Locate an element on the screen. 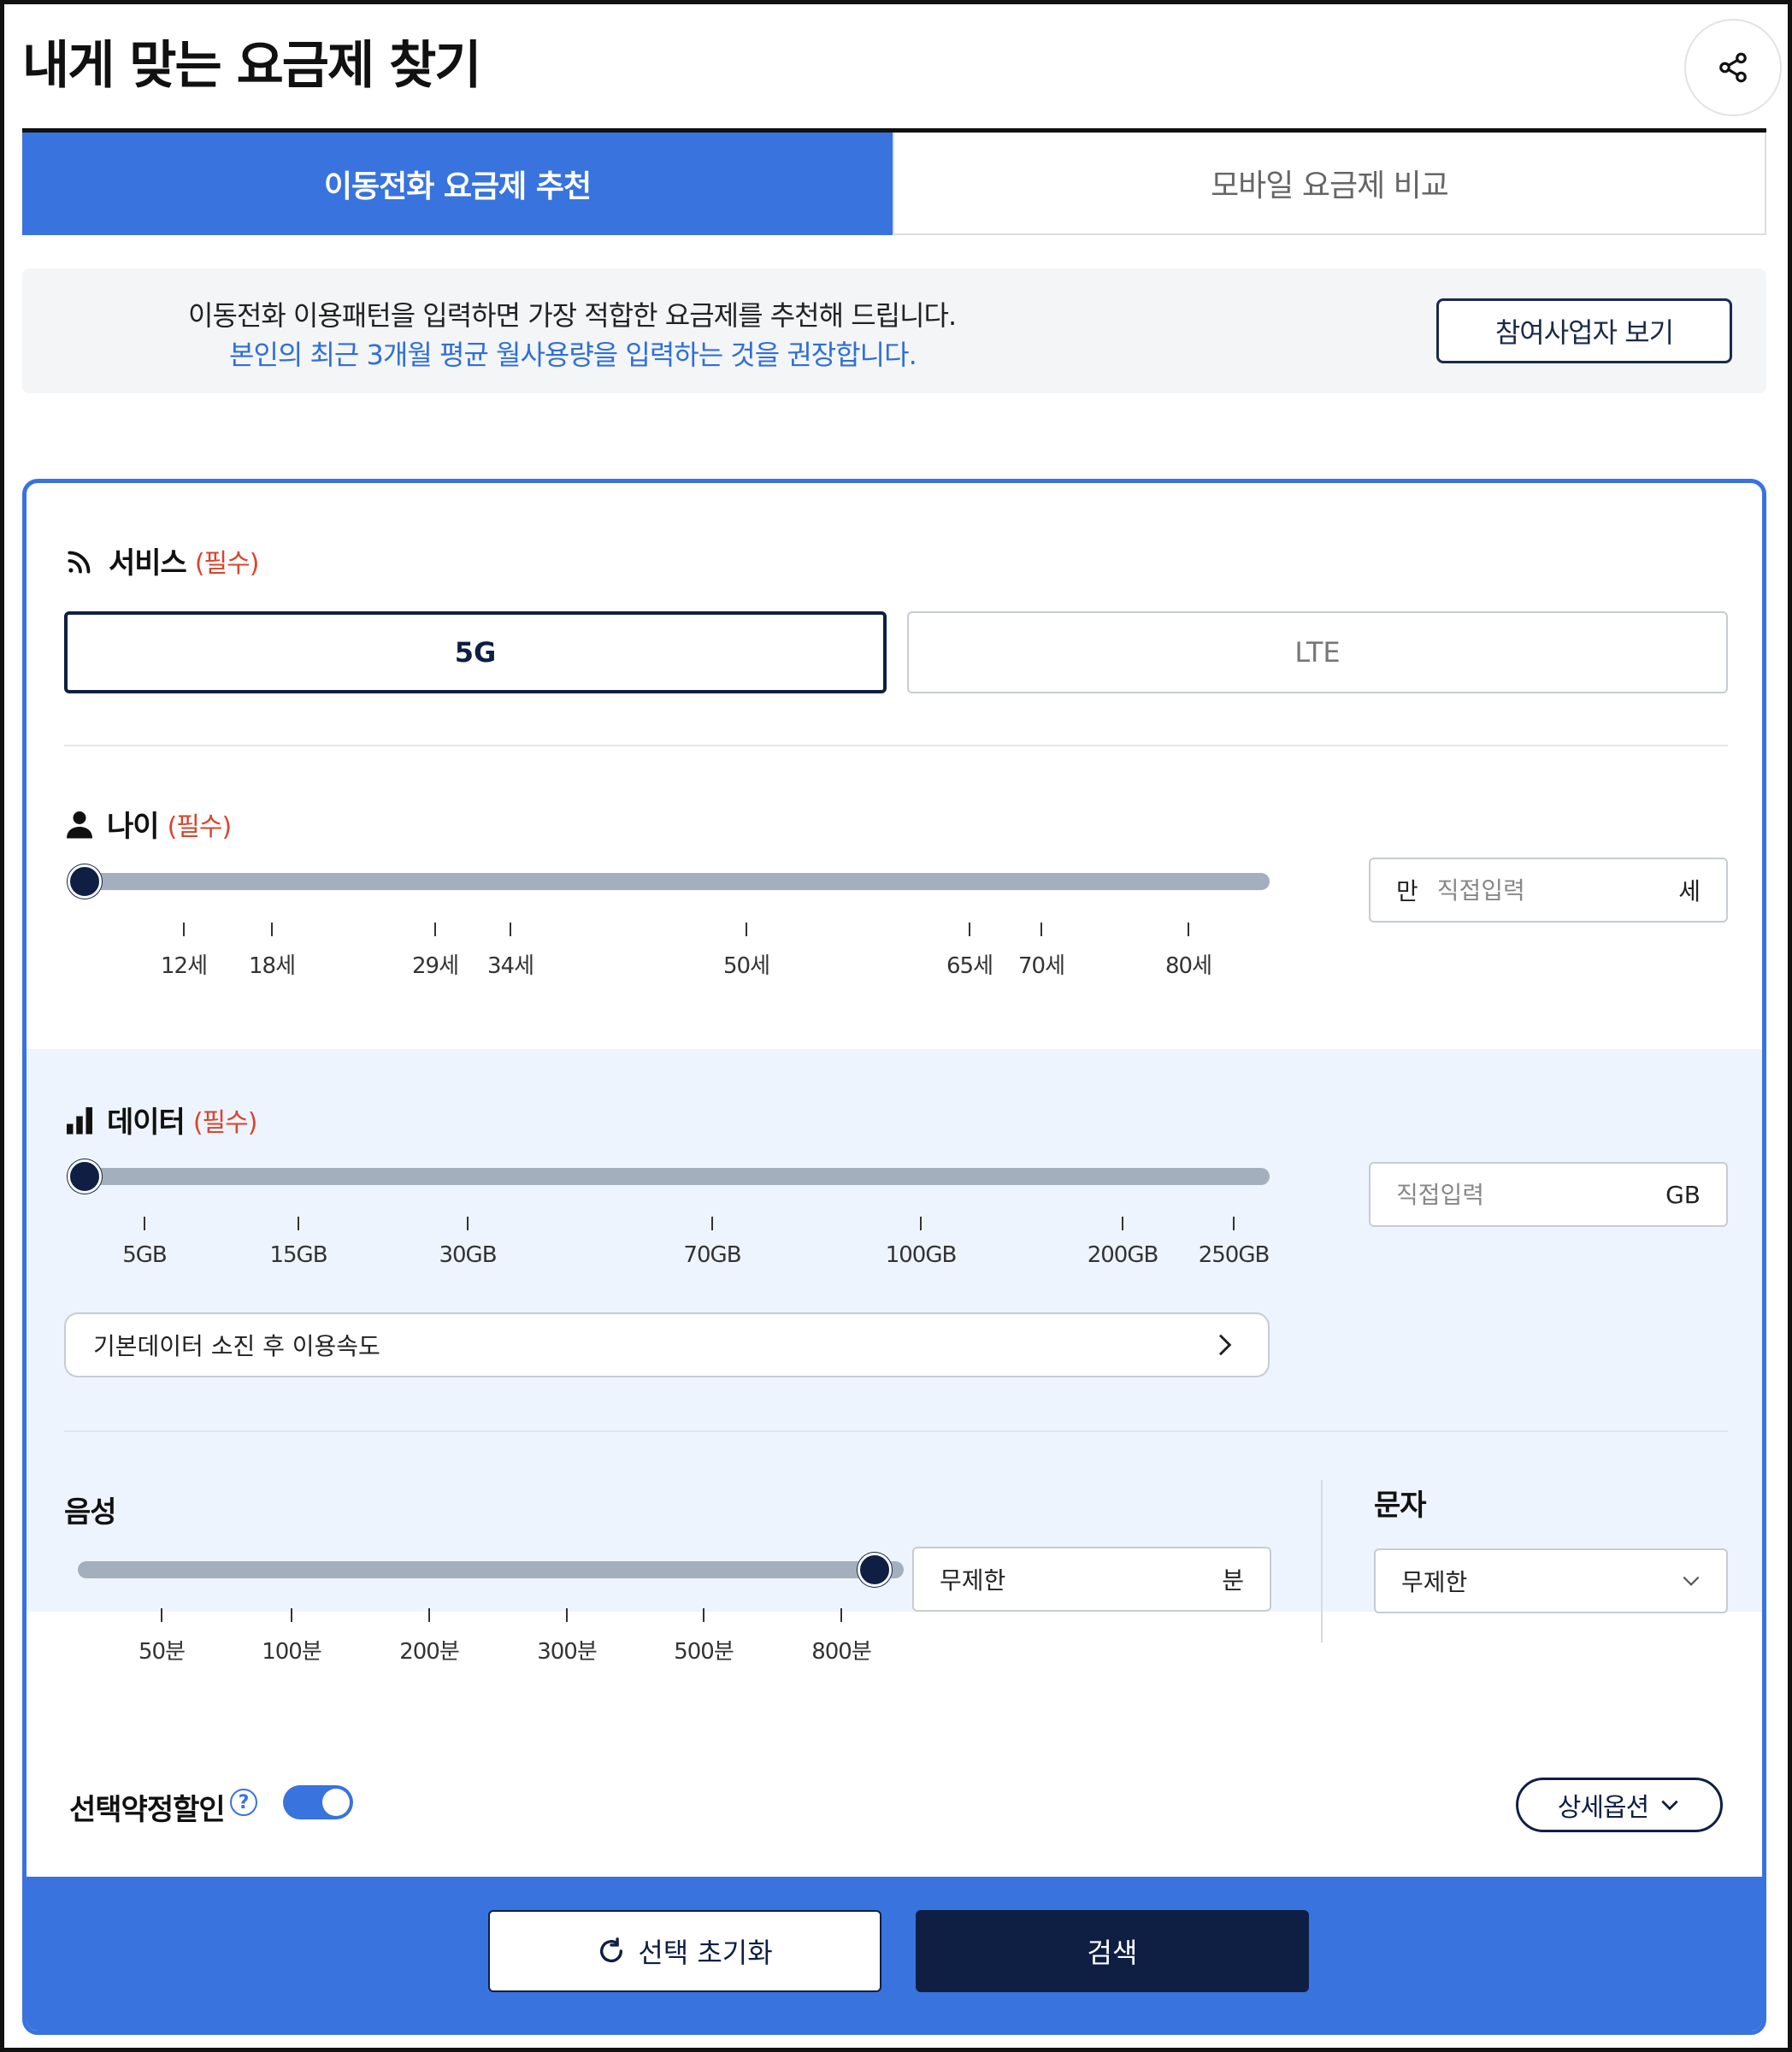 This screenshot has height=2052, width=1792. age-slider-thumb is located at coordinates (85, 881).